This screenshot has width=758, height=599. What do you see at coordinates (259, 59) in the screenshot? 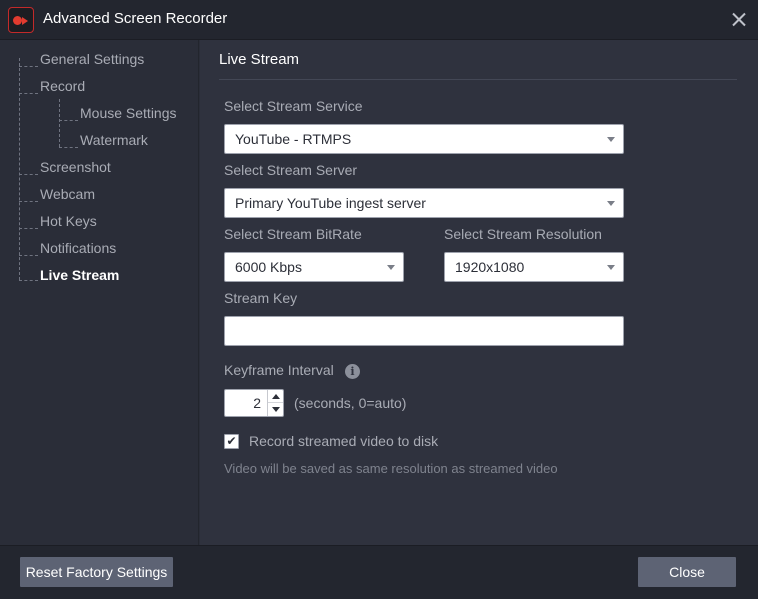
I see `page-title: Live Stream` at bounding box center [259, 59].